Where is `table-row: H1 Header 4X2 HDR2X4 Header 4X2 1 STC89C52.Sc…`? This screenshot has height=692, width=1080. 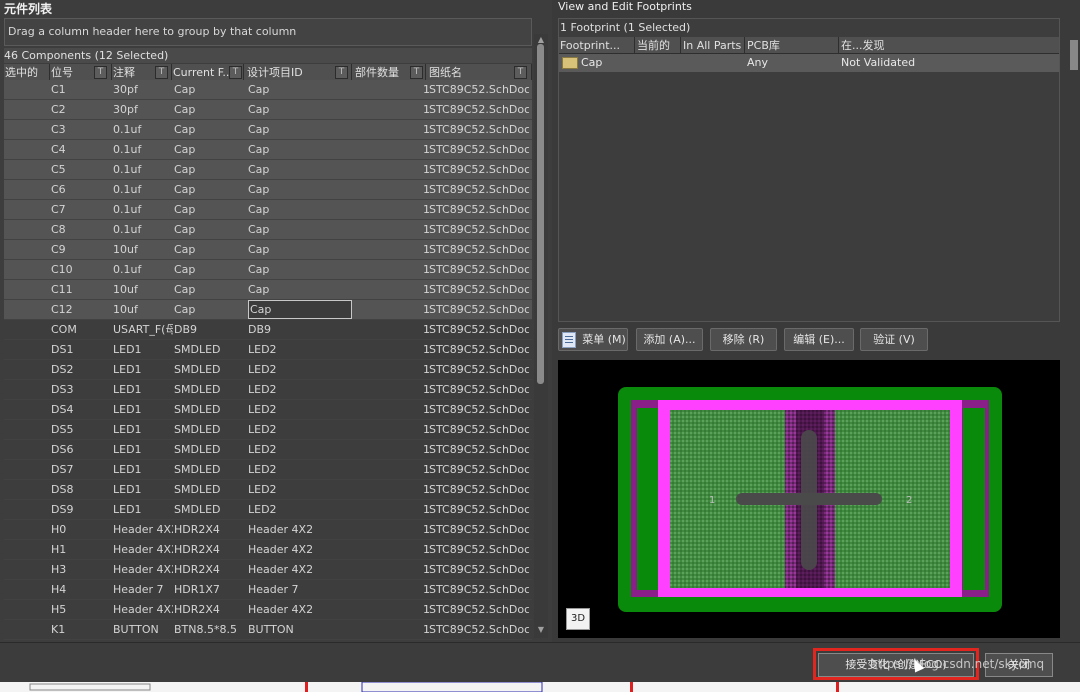 table-row: H1 Header 4X2 HDR2X4 Header 4X2 1 STC89C52.Sc… is located at coordinates (268, 550).